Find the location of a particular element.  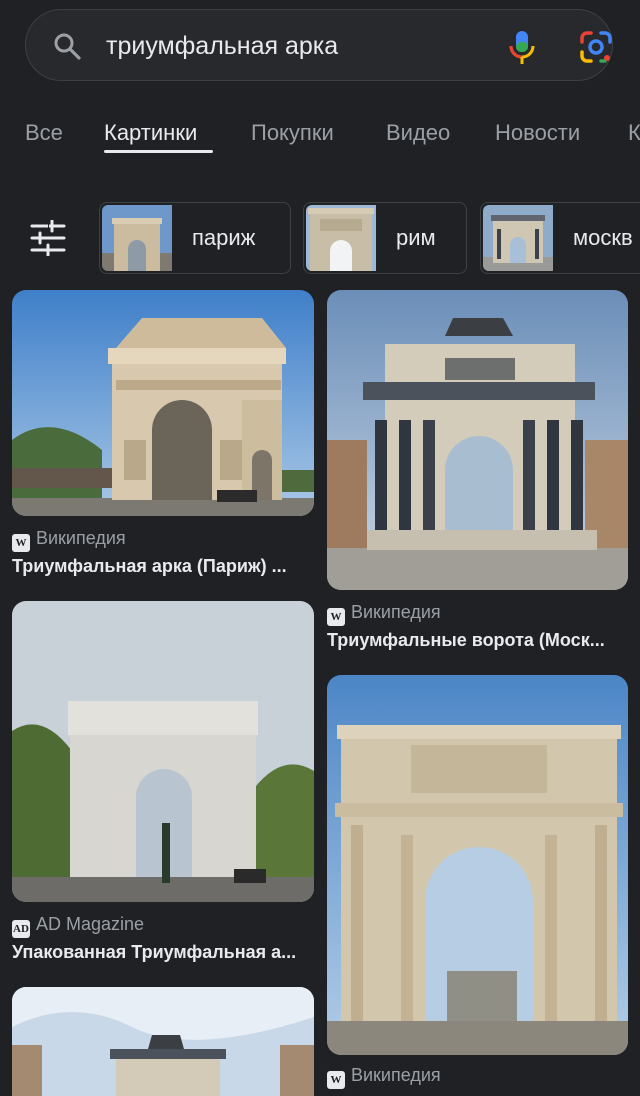

ad-magazine-icon: AD is located at coordinates (21, 929).